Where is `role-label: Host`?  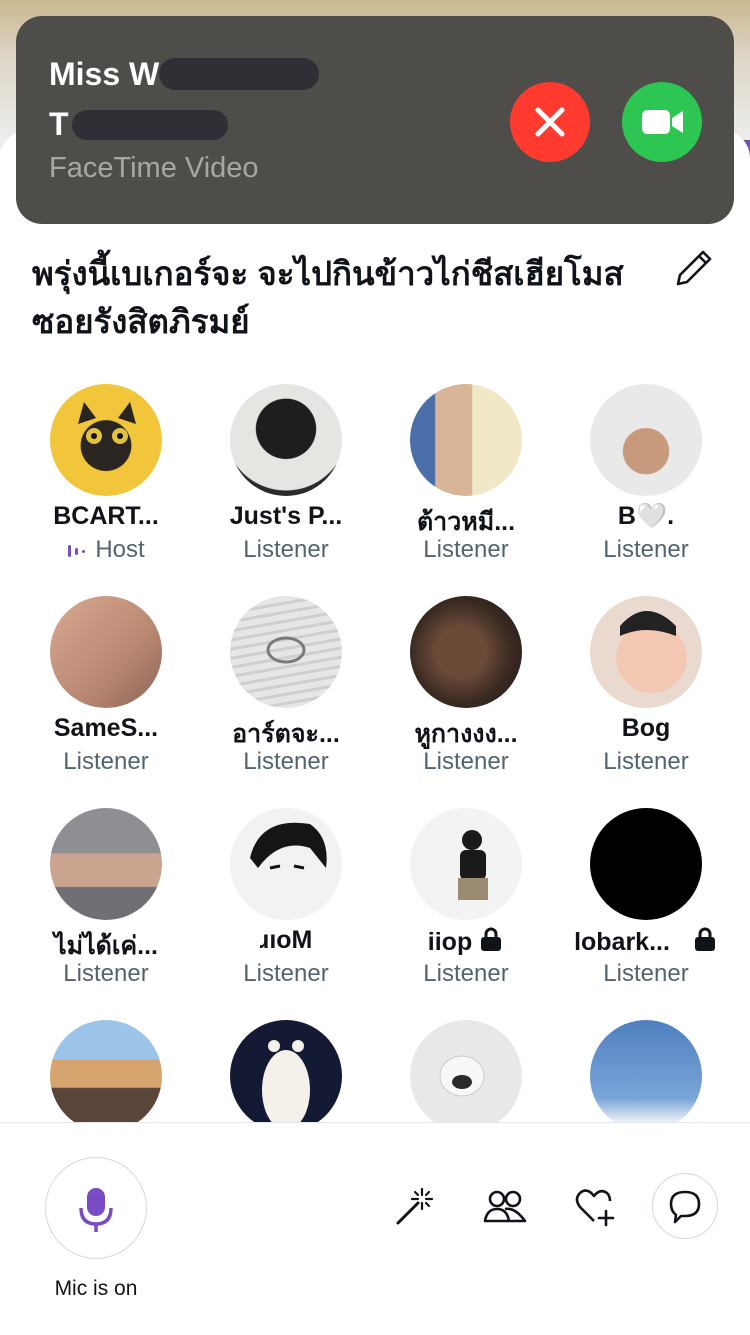 role-label: Host is located at coordinates (120, 549).